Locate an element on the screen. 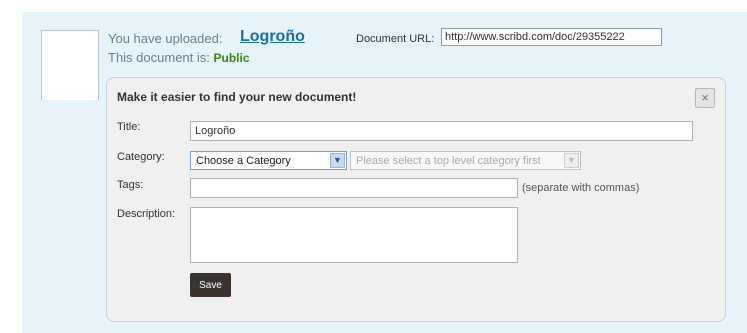 The height and width of the screenshot is (333, 747). tags-label: Tags: is located at coordinates (130, 185).